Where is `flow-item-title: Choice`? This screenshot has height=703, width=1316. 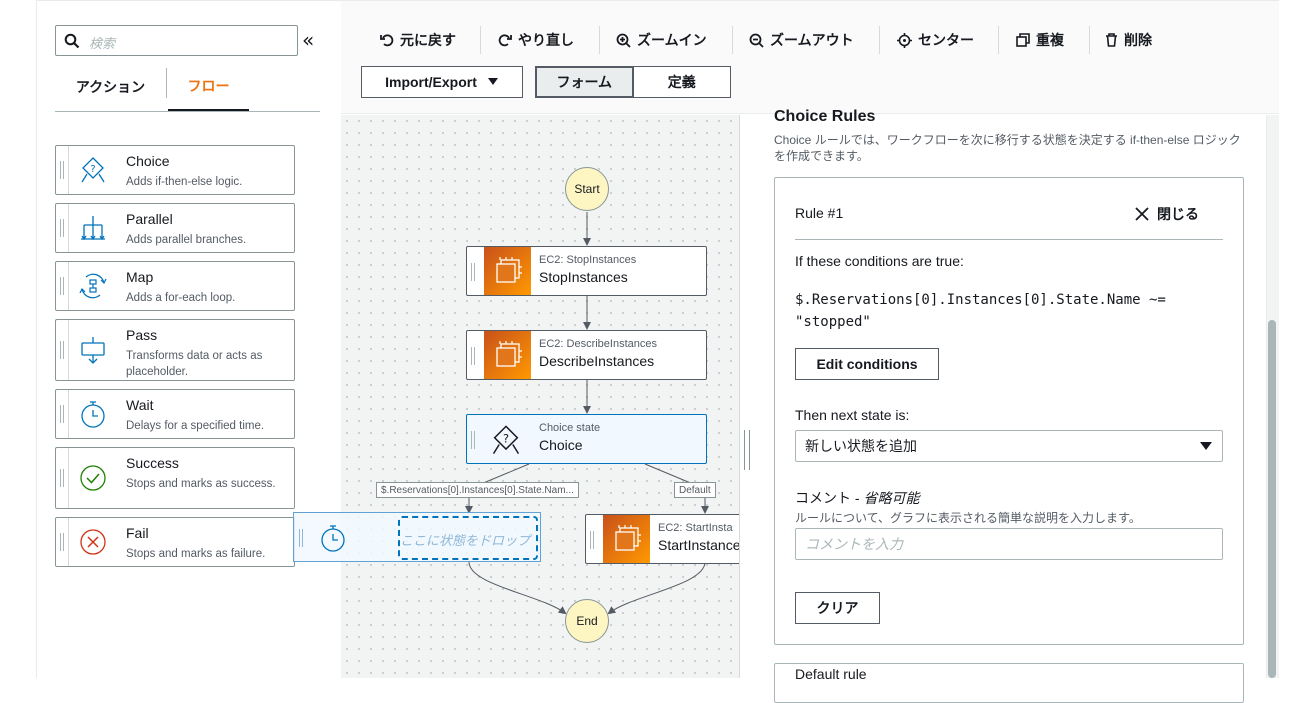
flow-item-title: Choice is located at coordinates (148, 161).